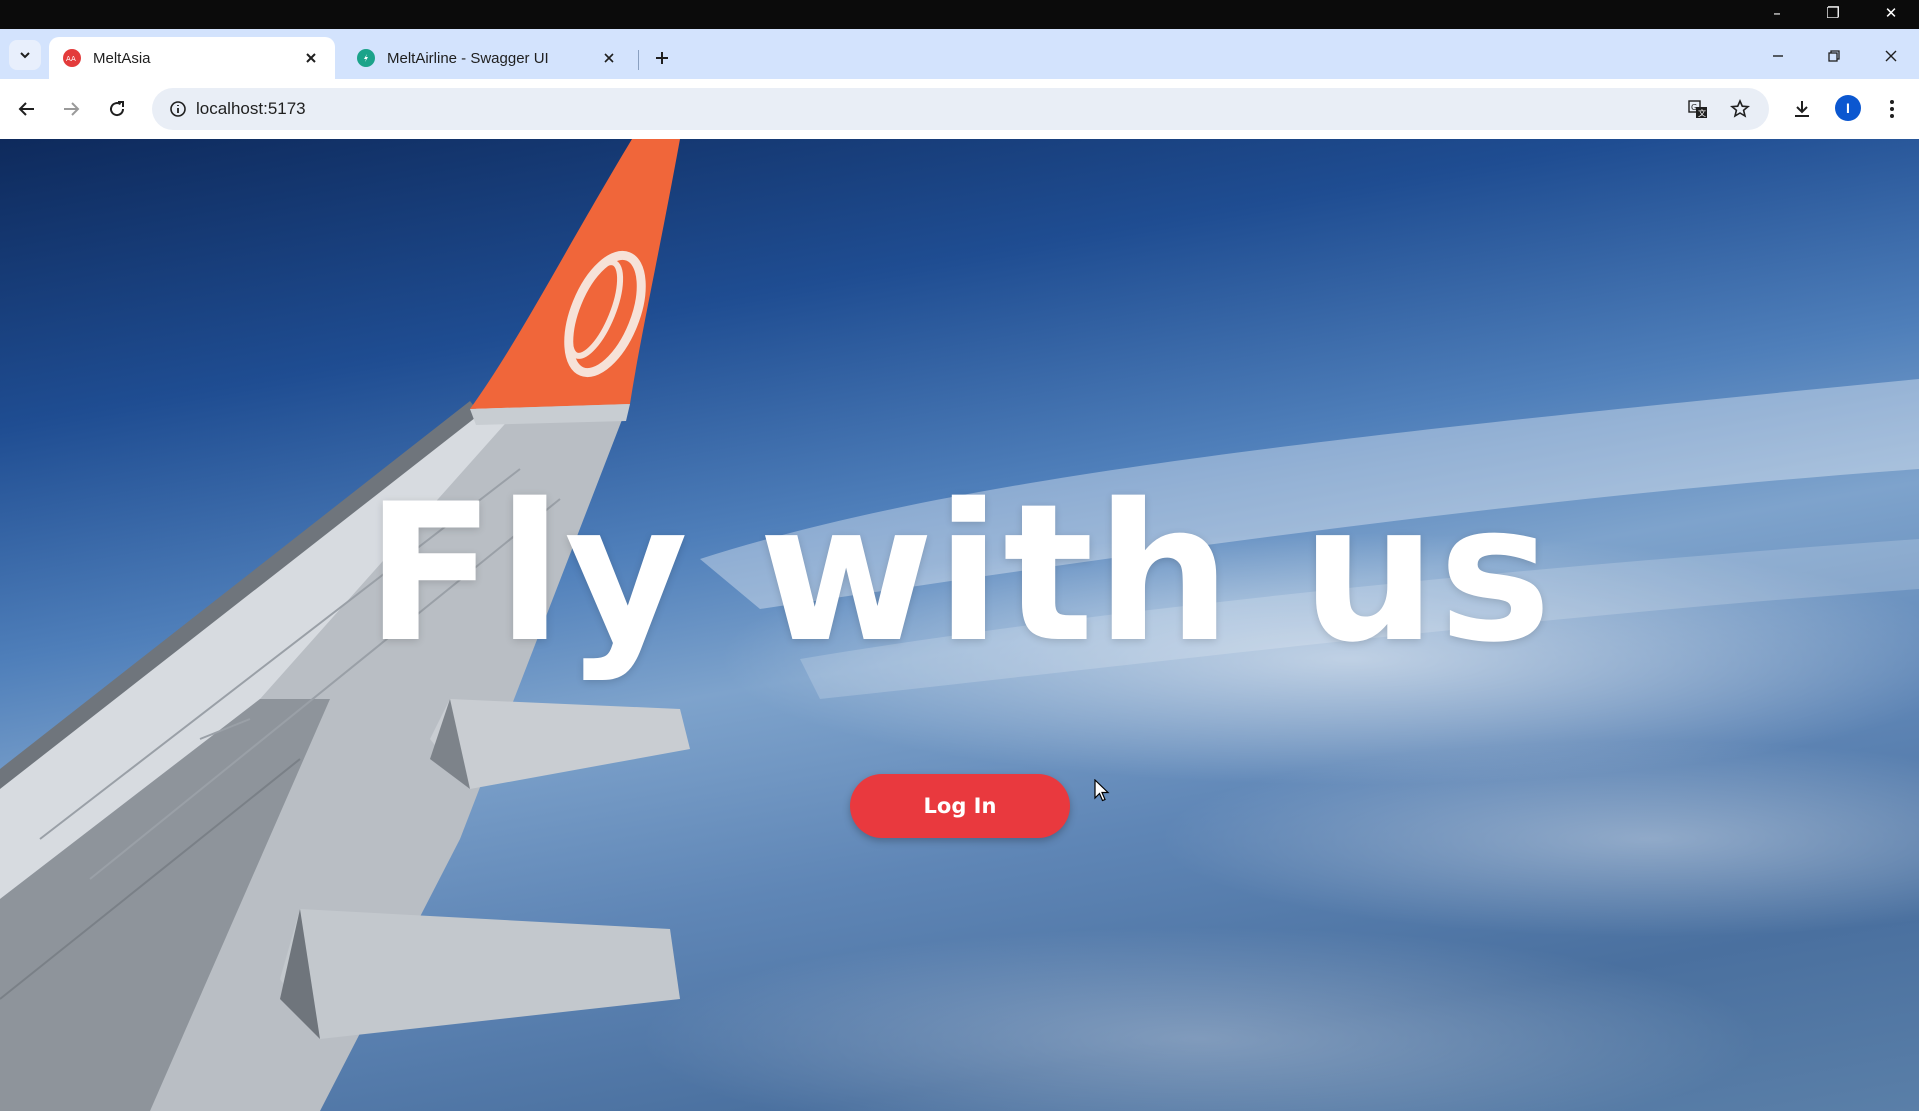  I want to click on login-button: Log In, so click(960, 806).